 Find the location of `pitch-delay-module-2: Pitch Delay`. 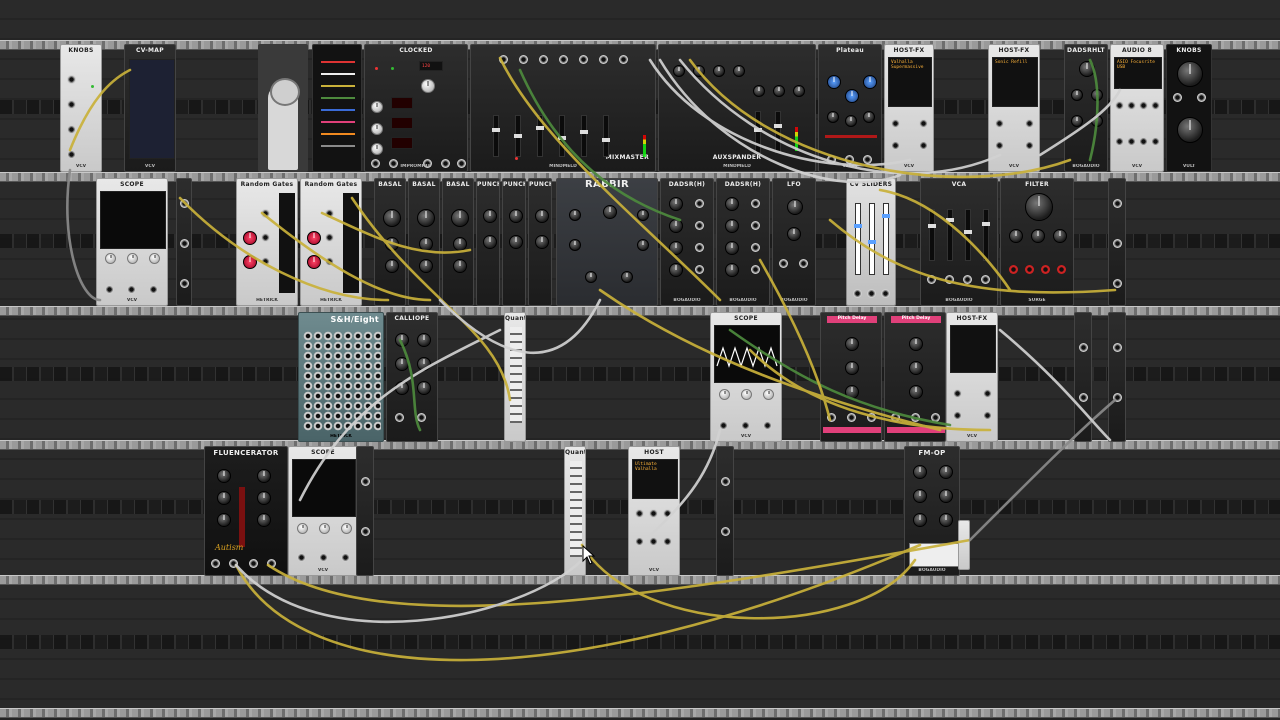

pitch-delay-module-2: Pitch Delay is located at coordinates (915, 377).